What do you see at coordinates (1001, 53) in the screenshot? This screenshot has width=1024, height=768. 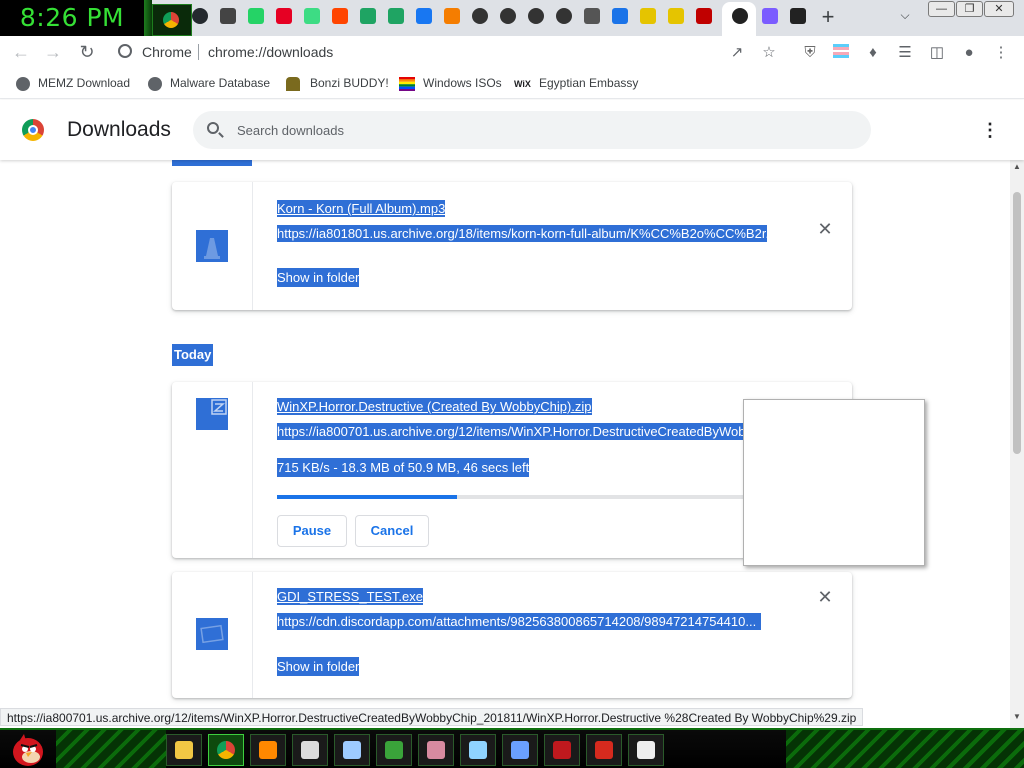 I see `browser-menu-icon: ⋮` at bounding box center [1001, 53].